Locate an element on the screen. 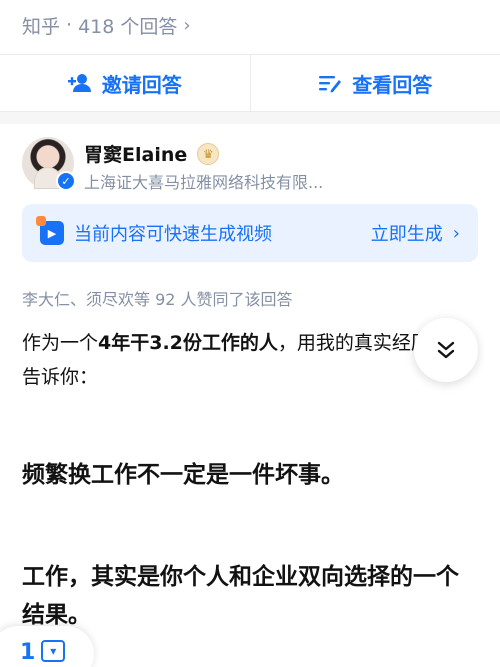 The width and height of the screenshot is (500, 667). action-bar: 邀请回答 查看回答 is located at coordinates (250, 83).